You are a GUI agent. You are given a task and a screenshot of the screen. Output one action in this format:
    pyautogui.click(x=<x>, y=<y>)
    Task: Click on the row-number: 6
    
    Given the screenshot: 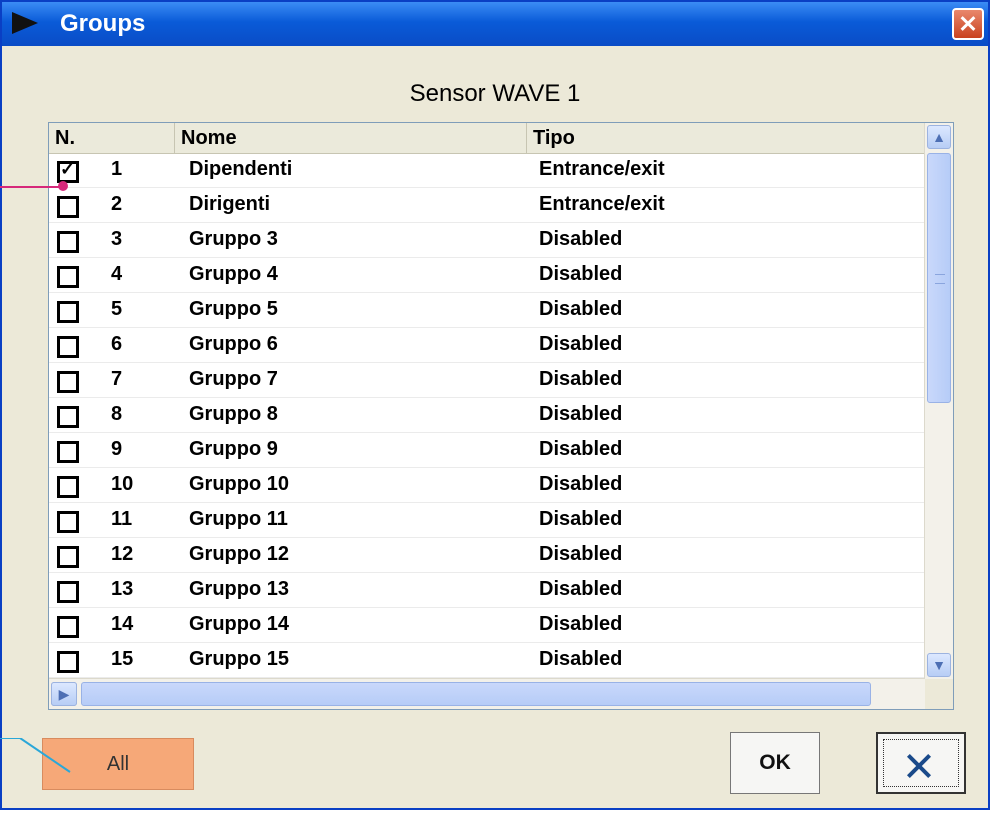 What is the action you would take?
    pyautogui.click(x=117, y=344)
    